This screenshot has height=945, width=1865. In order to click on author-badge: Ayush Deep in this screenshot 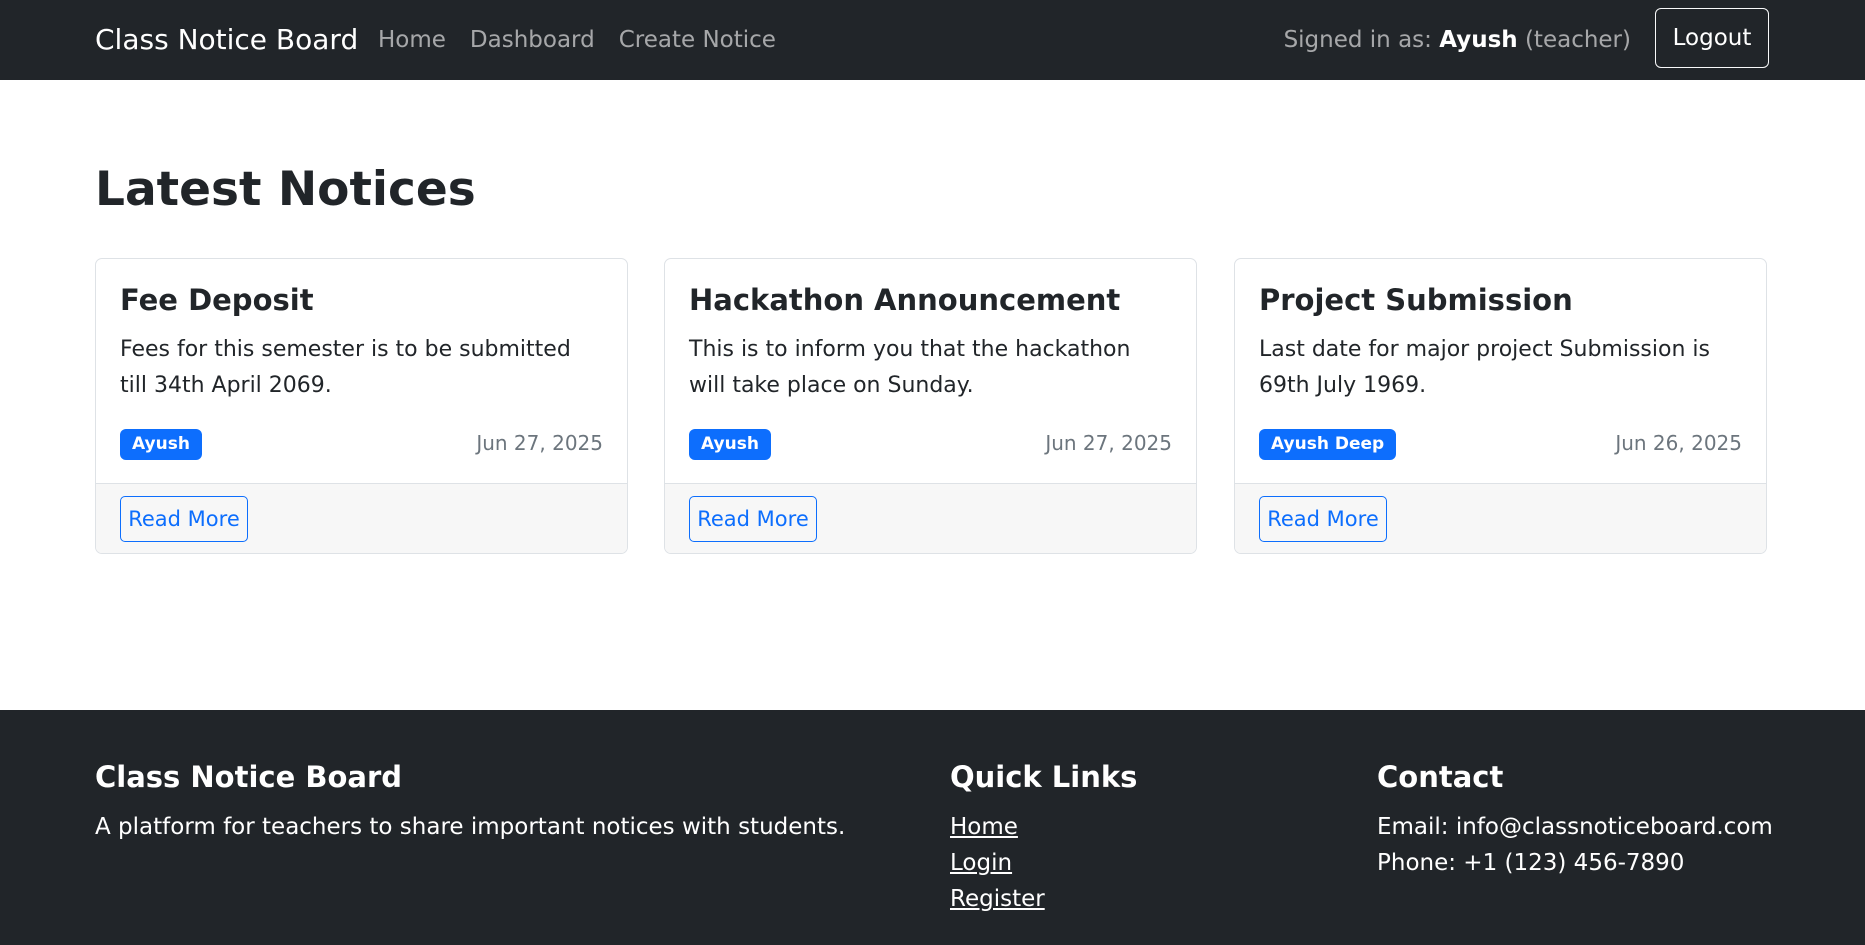, I will do `click(1328, 444)`.